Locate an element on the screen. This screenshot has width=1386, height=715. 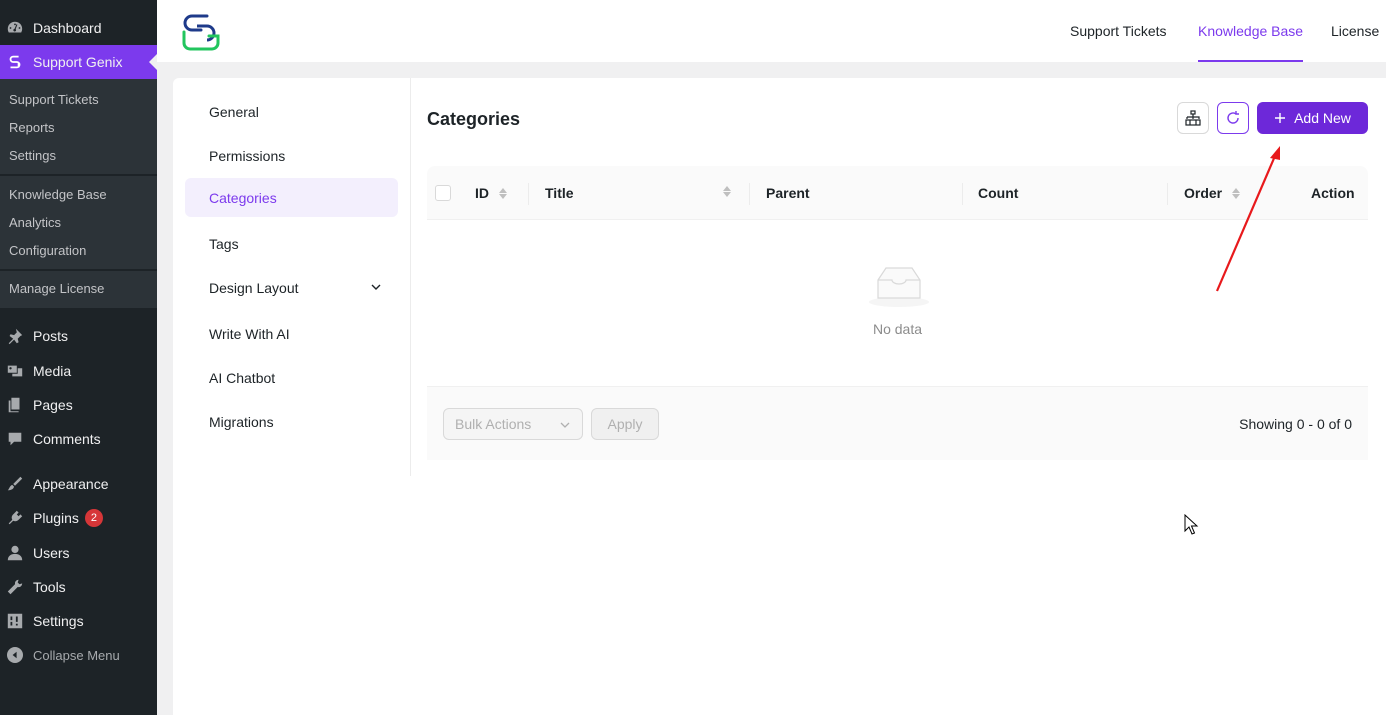
wp-menu-pages: Pages is located at coordinates (78, 405).